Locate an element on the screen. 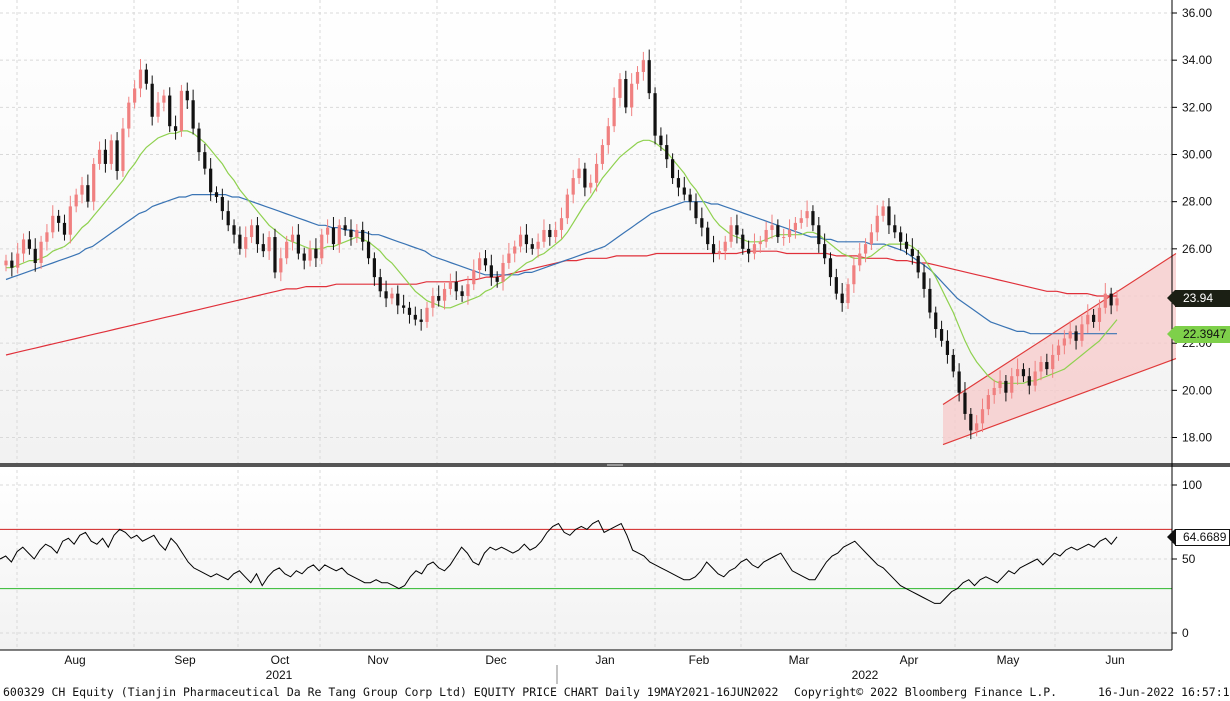 The image size is (1230, 701). year-label: 2021 is located at coordinates (279, 675).